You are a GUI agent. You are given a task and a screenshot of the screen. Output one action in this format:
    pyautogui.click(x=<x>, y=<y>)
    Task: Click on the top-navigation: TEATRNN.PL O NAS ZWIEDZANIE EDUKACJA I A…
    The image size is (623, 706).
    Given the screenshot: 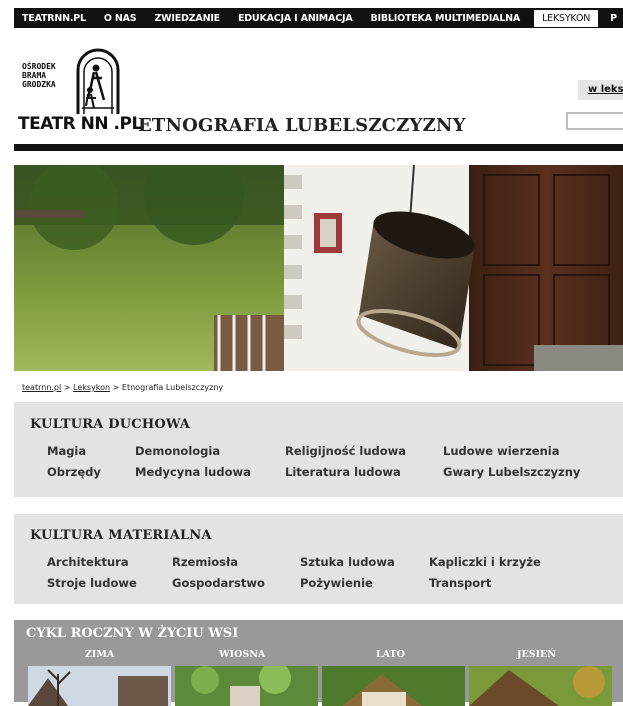 What is the action you would take?
    pyautogui.click(x=318, y=18)
    